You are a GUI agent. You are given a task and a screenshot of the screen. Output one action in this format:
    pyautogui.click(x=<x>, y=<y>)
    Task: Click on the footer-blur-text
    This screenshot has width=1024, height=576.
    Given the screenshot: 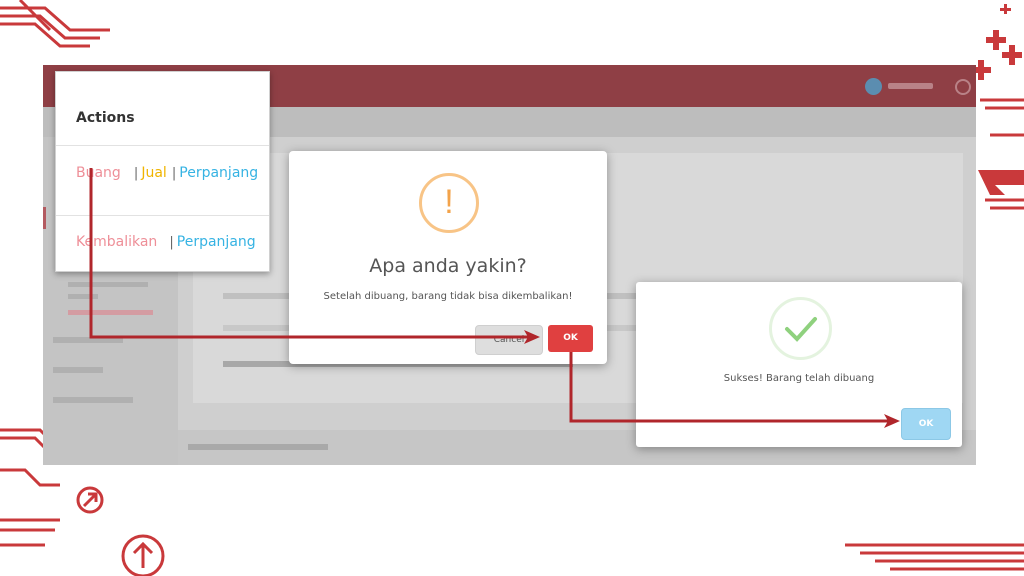 What is the action you would take?
    pyautogui.click(x=258, y=447)
    